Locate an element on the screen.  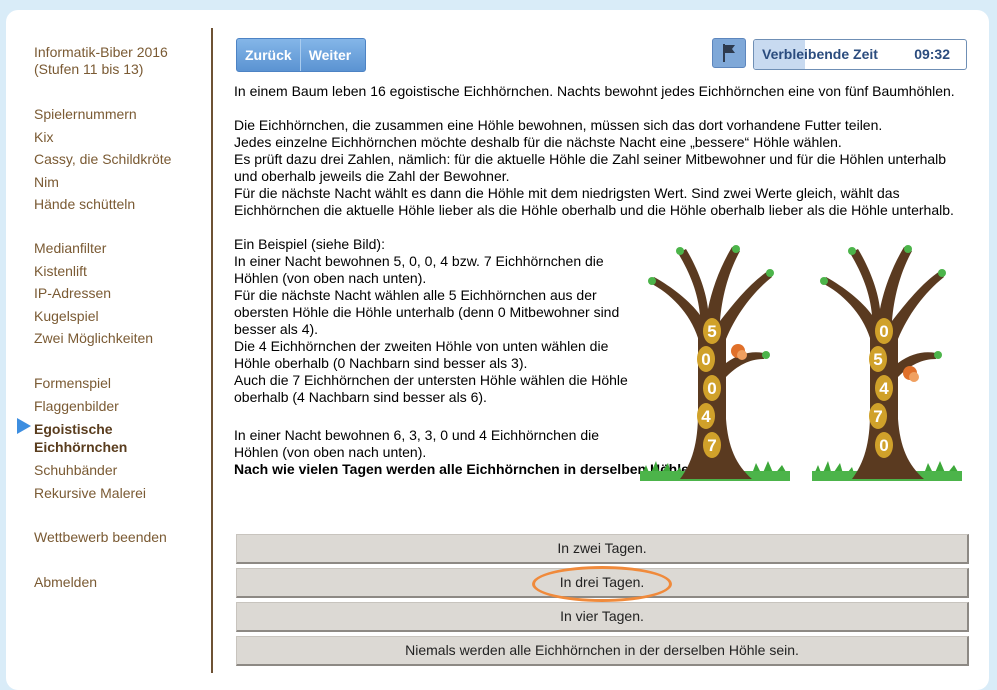
nav-button-group: Zurück Weiter is located at coordinates (301, 55).